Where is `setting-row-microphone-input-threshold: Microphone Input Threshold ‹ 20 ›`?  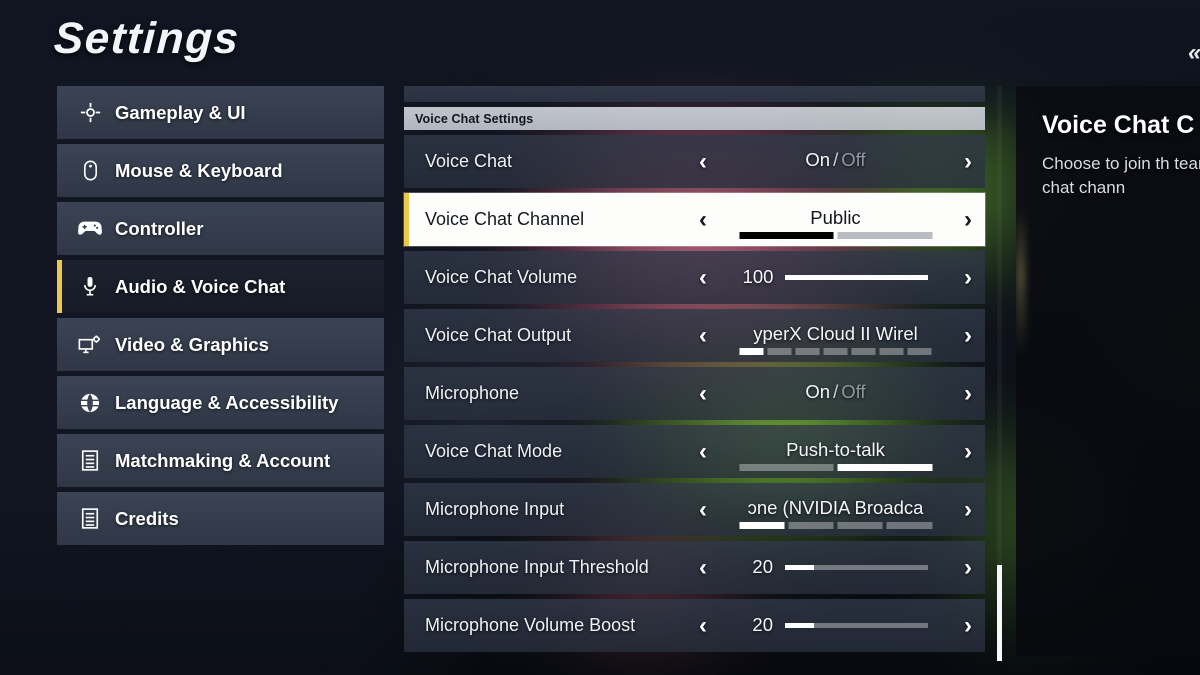
setting-row-microphone-input-threshold: Microphone Input Threshold ‹ 20 › is located at coordinates (694, 567).